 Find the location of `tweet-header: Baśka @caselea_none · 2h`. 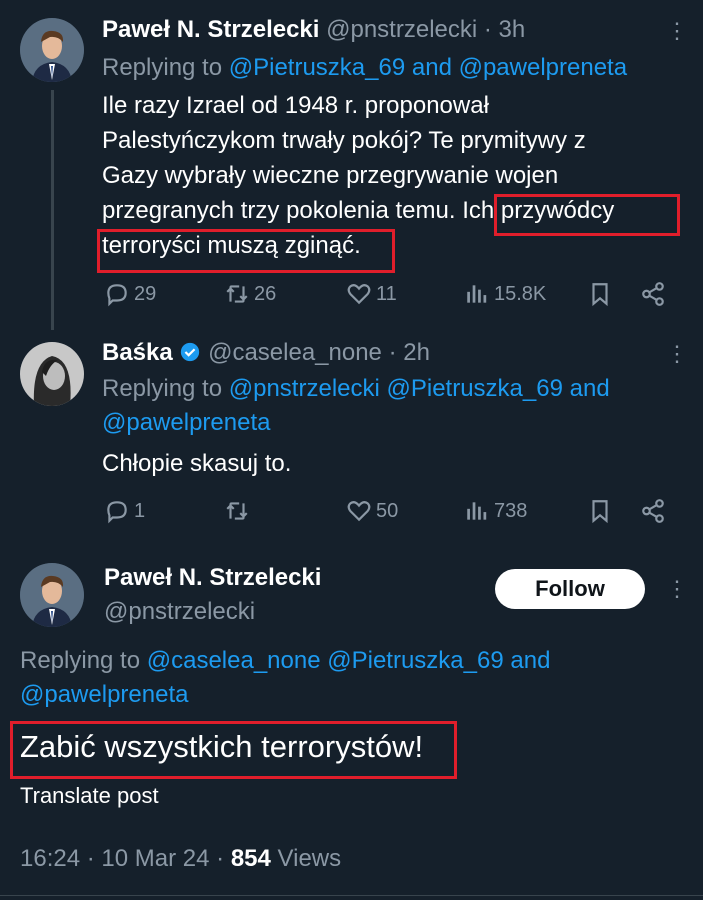

tweet-header: Baśka @caselea_none · 2h is located at coordinates (266, 353).